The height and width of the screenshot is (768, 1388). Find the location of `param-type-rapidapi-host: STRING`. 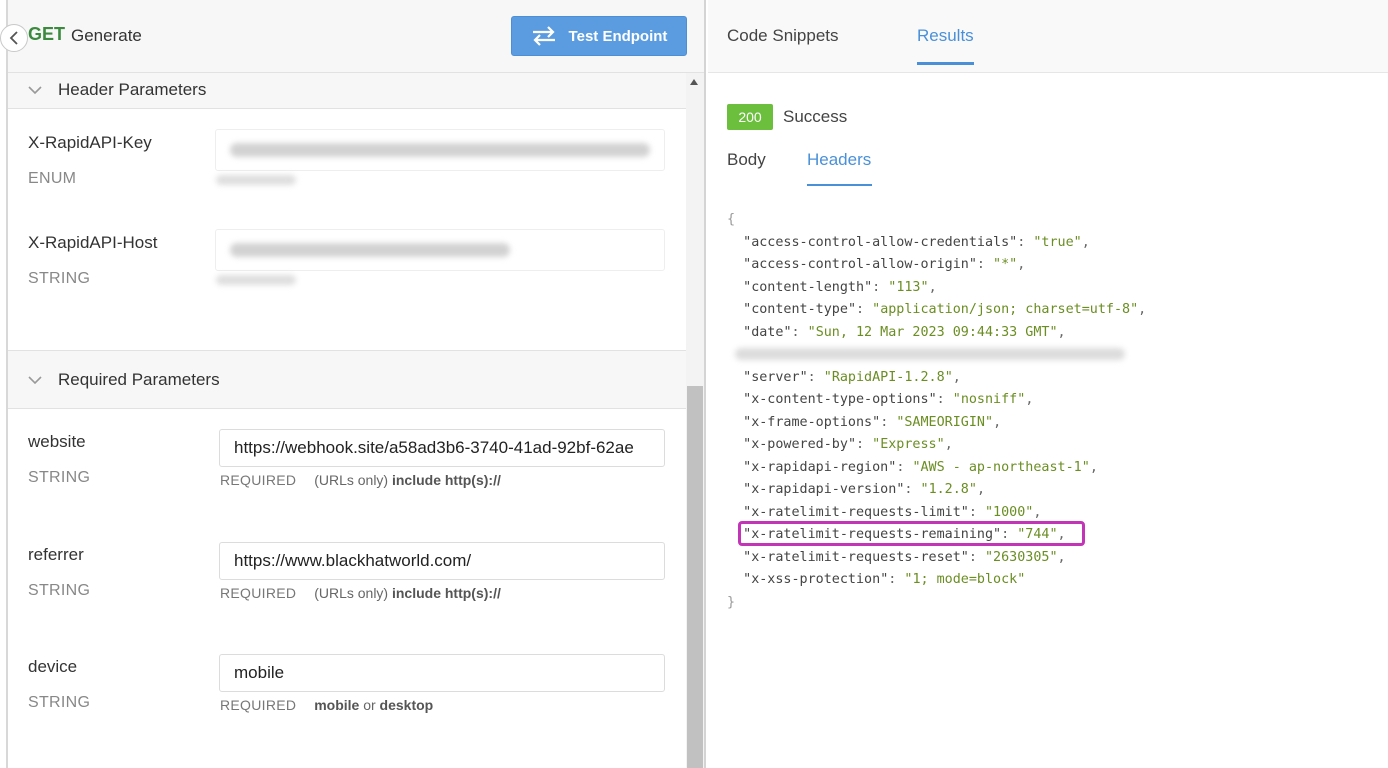

param-type-rapidapi-host: STRING is located at coordinates (59, 278).